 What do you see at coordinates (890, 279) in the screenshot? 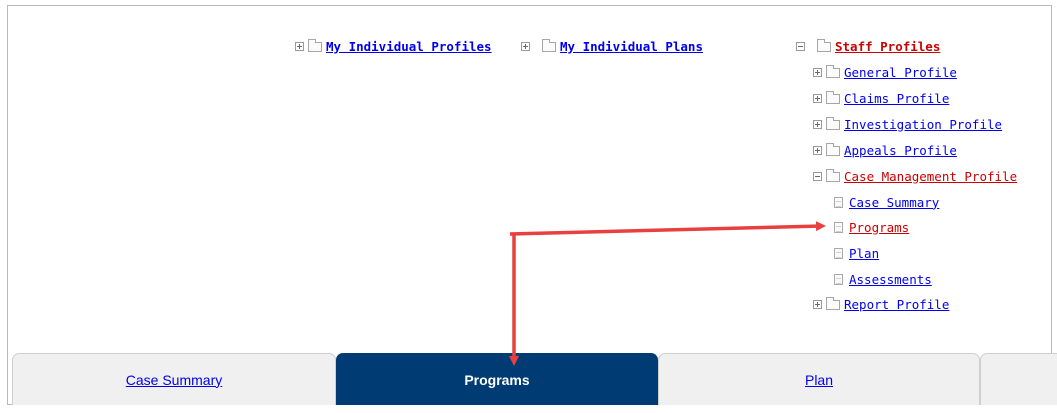
I see `assessments-link: Assessments` at bounding box center [890, 279].